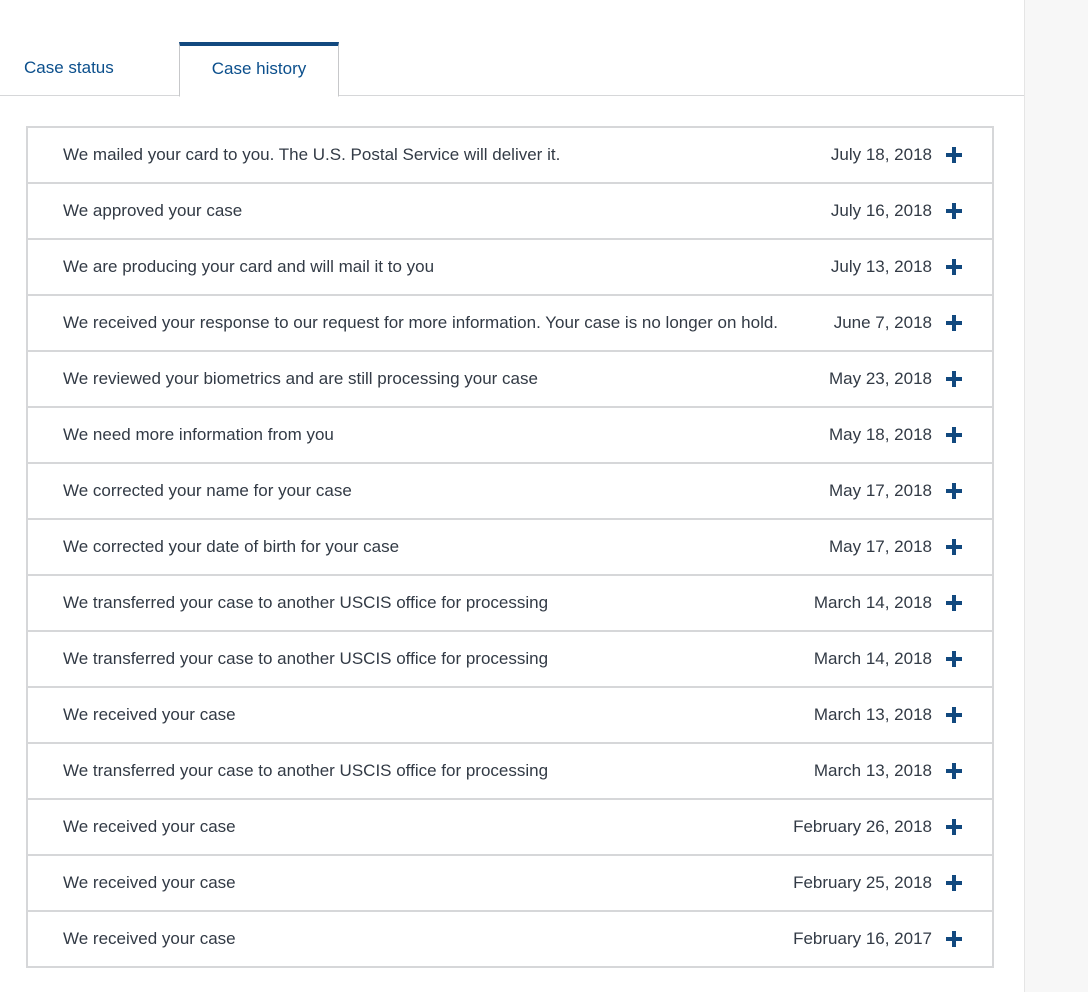 The width and height of the screenshot is (1088, 992). Describe the element at coordinates (510, 828) in the screenshot. I see `history-item: We received your case February 26, 2018` at that location.